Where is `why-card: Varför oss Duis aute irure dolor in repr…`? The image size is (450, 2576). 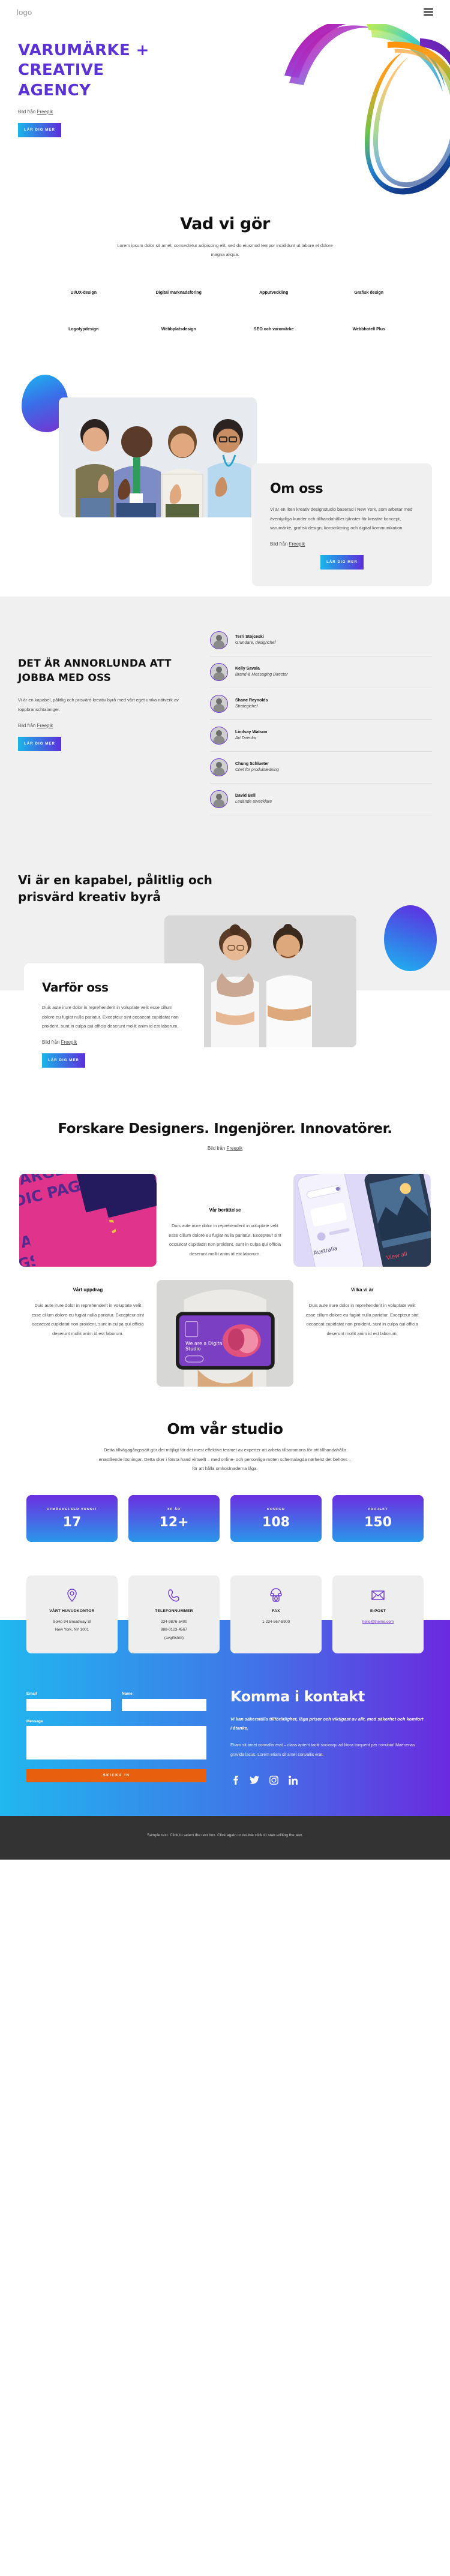 why-card: Varför oss Duis aute irure dolor in repr… is located at coordinates (114, 1023).